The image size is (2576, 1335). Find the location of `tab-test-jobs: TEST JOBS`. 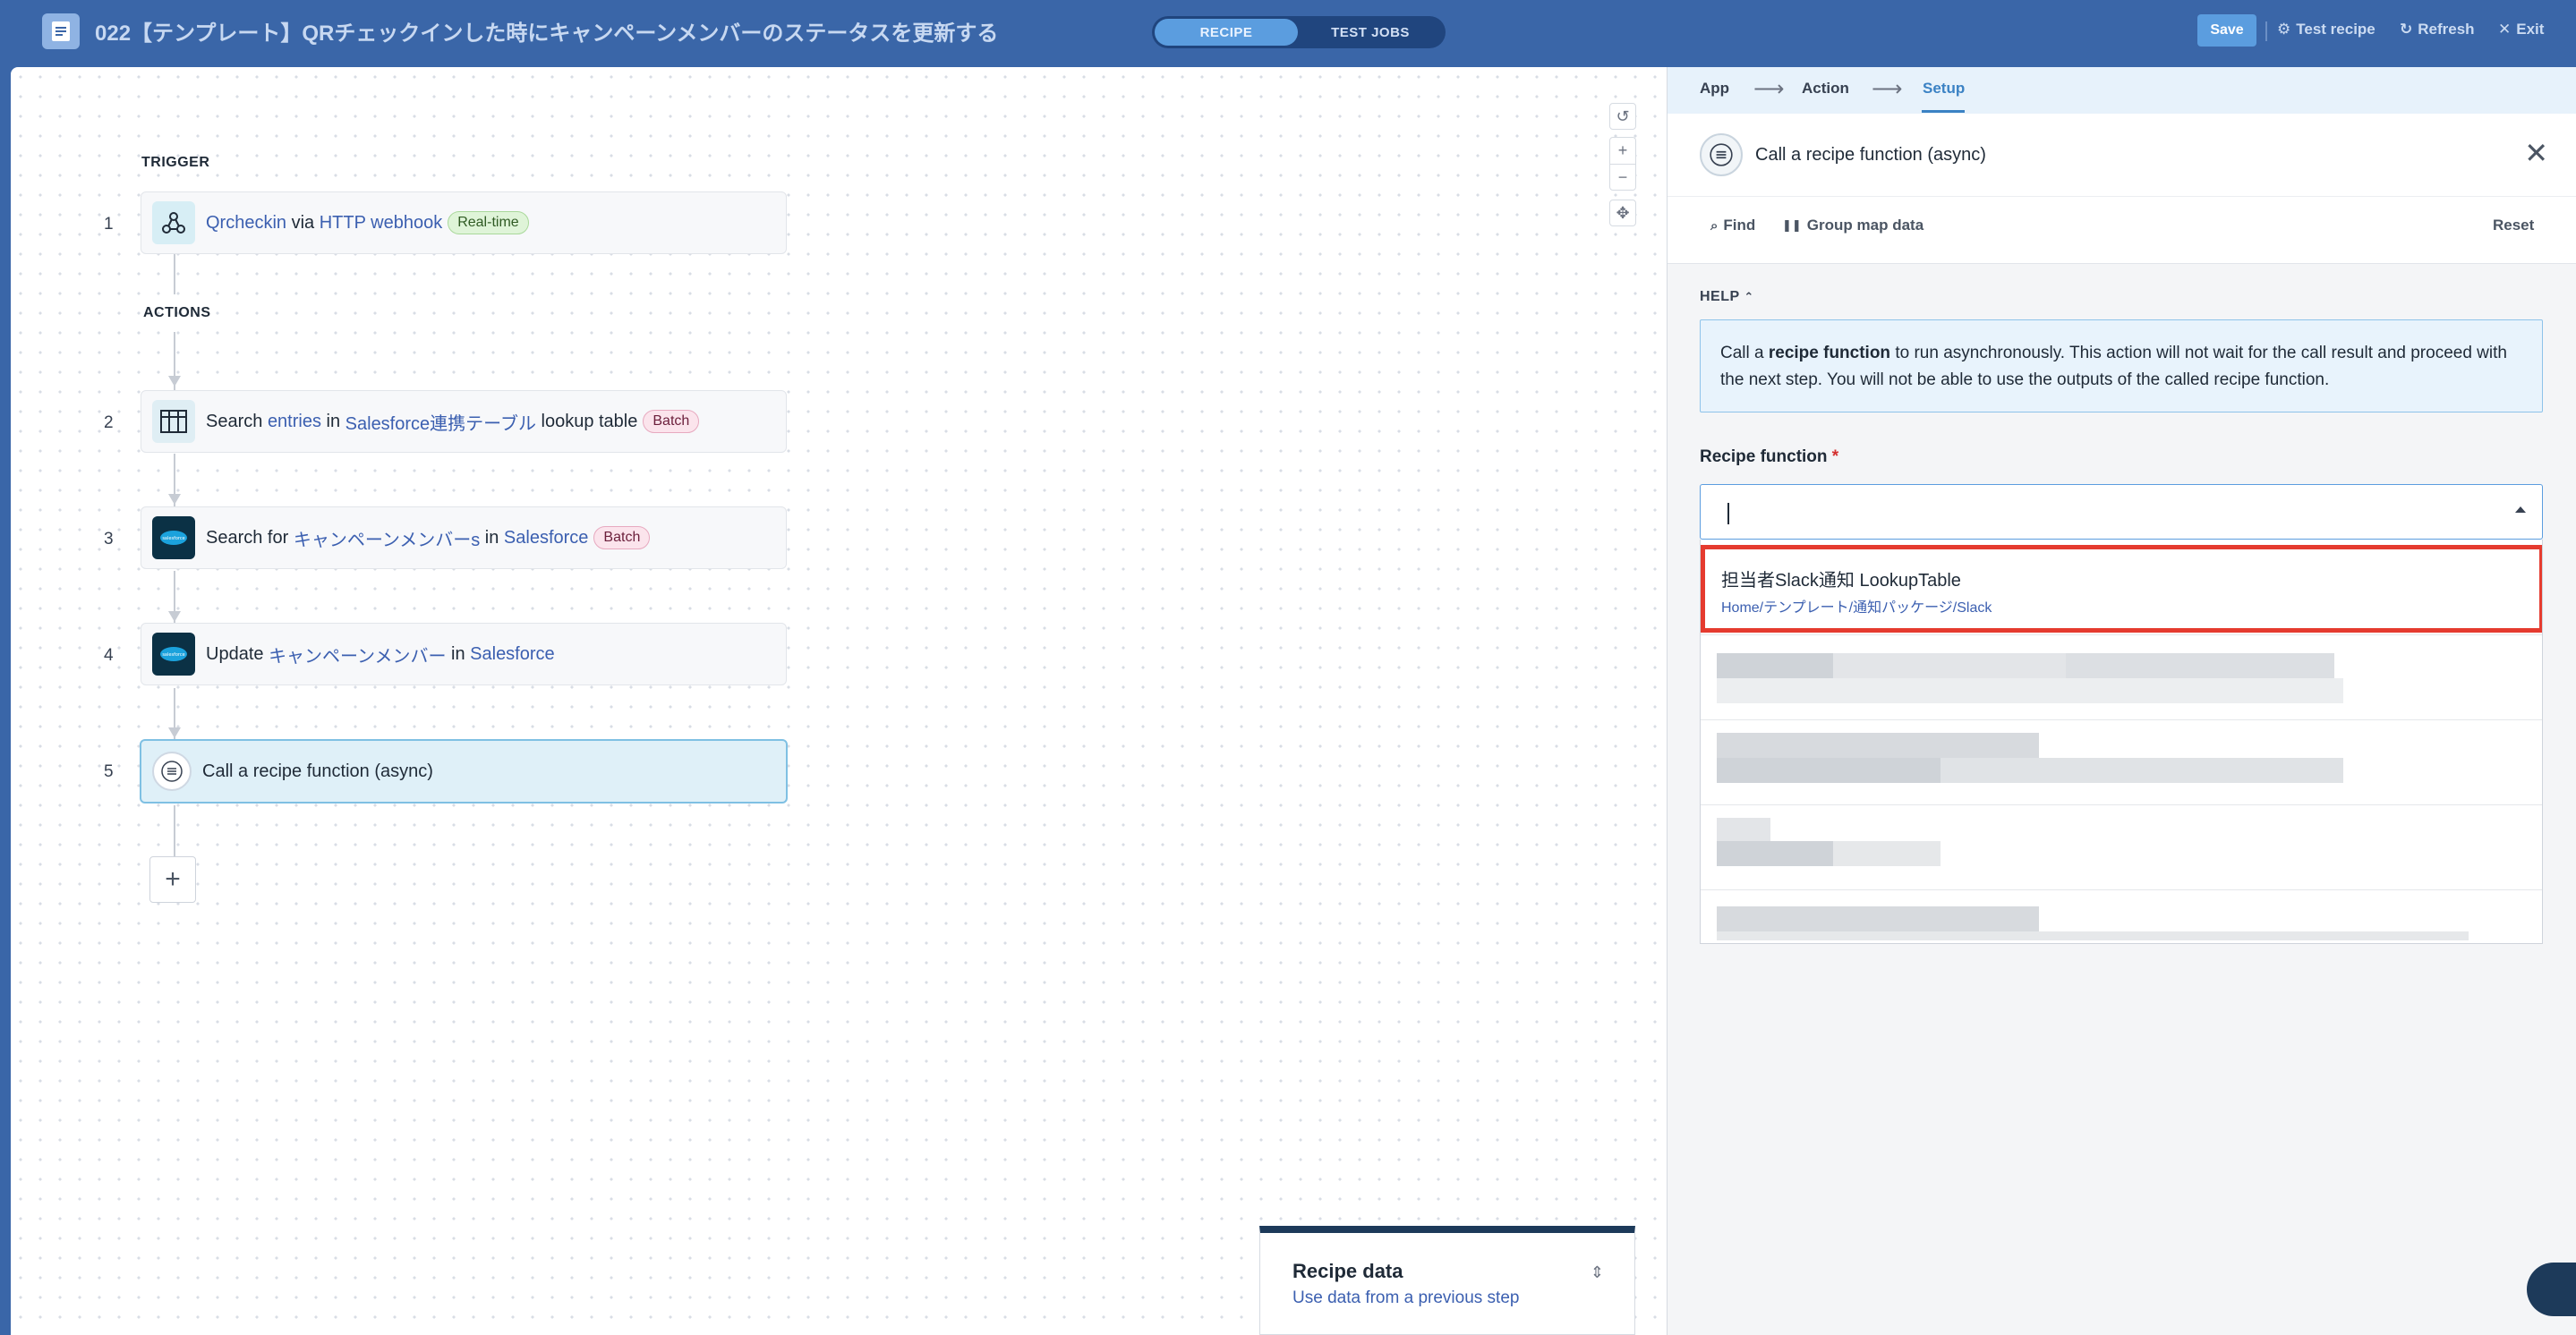

tab-test-jobs: TEST JOBS is located at coordinates (1370, 32).